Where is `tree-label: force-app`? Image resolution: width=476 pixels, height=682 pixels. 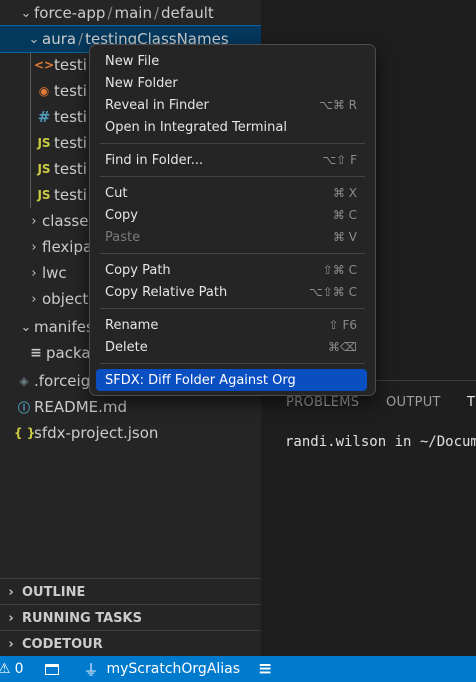 tree-label: force-app is located at coordinates (70, 13).